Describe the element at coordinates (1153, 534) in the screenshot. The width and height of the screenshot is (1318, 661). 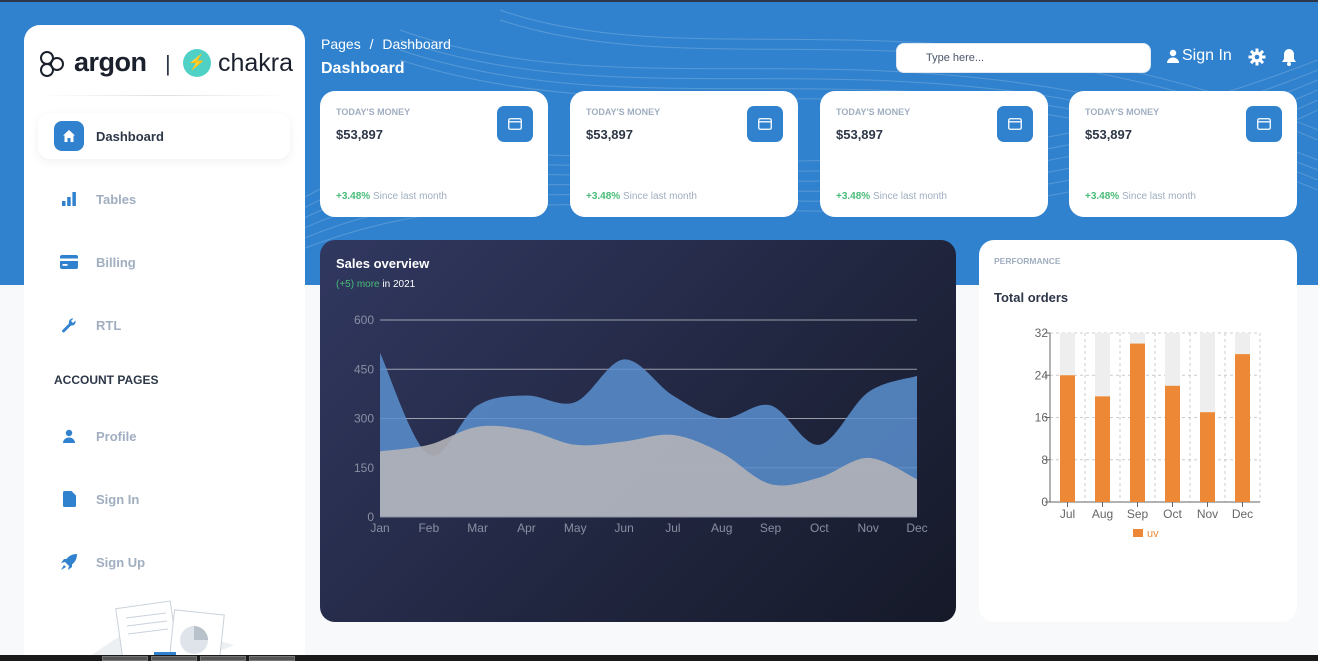
I see `legend-label: uv` at that location.